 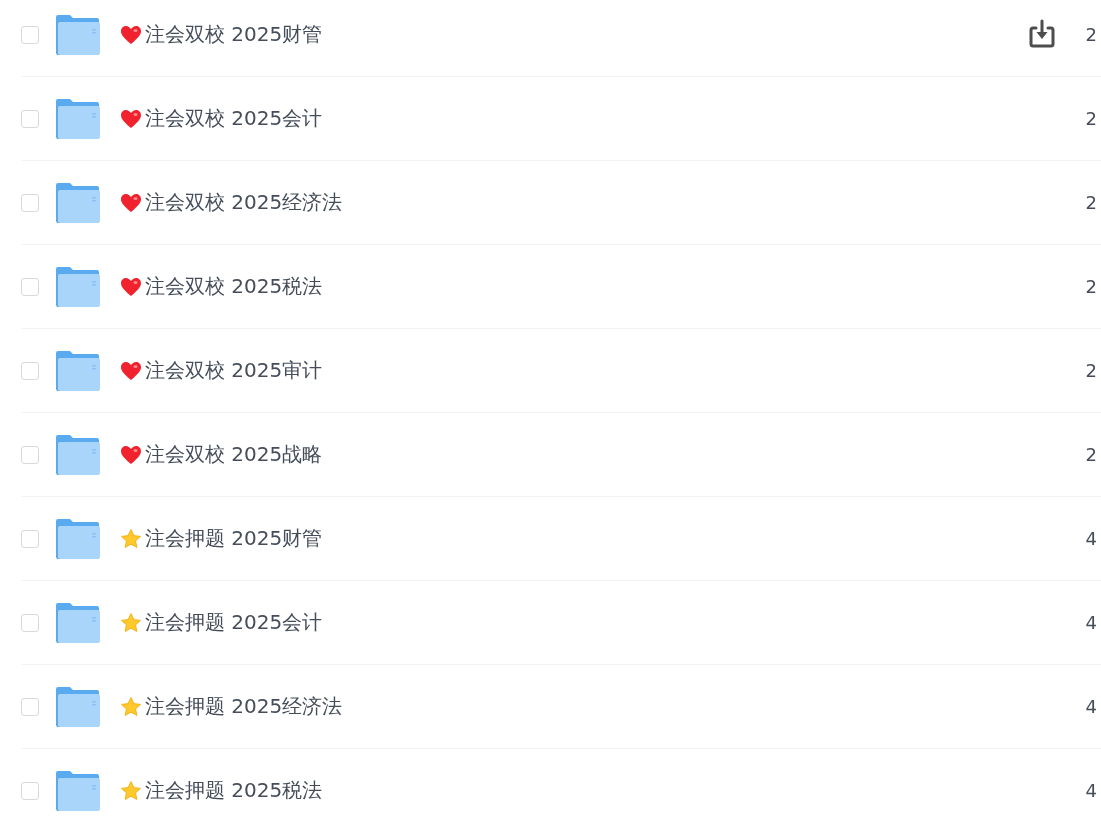 I want to click on folder-name: 注会押题 2025财管, so click(x=615, y=538).